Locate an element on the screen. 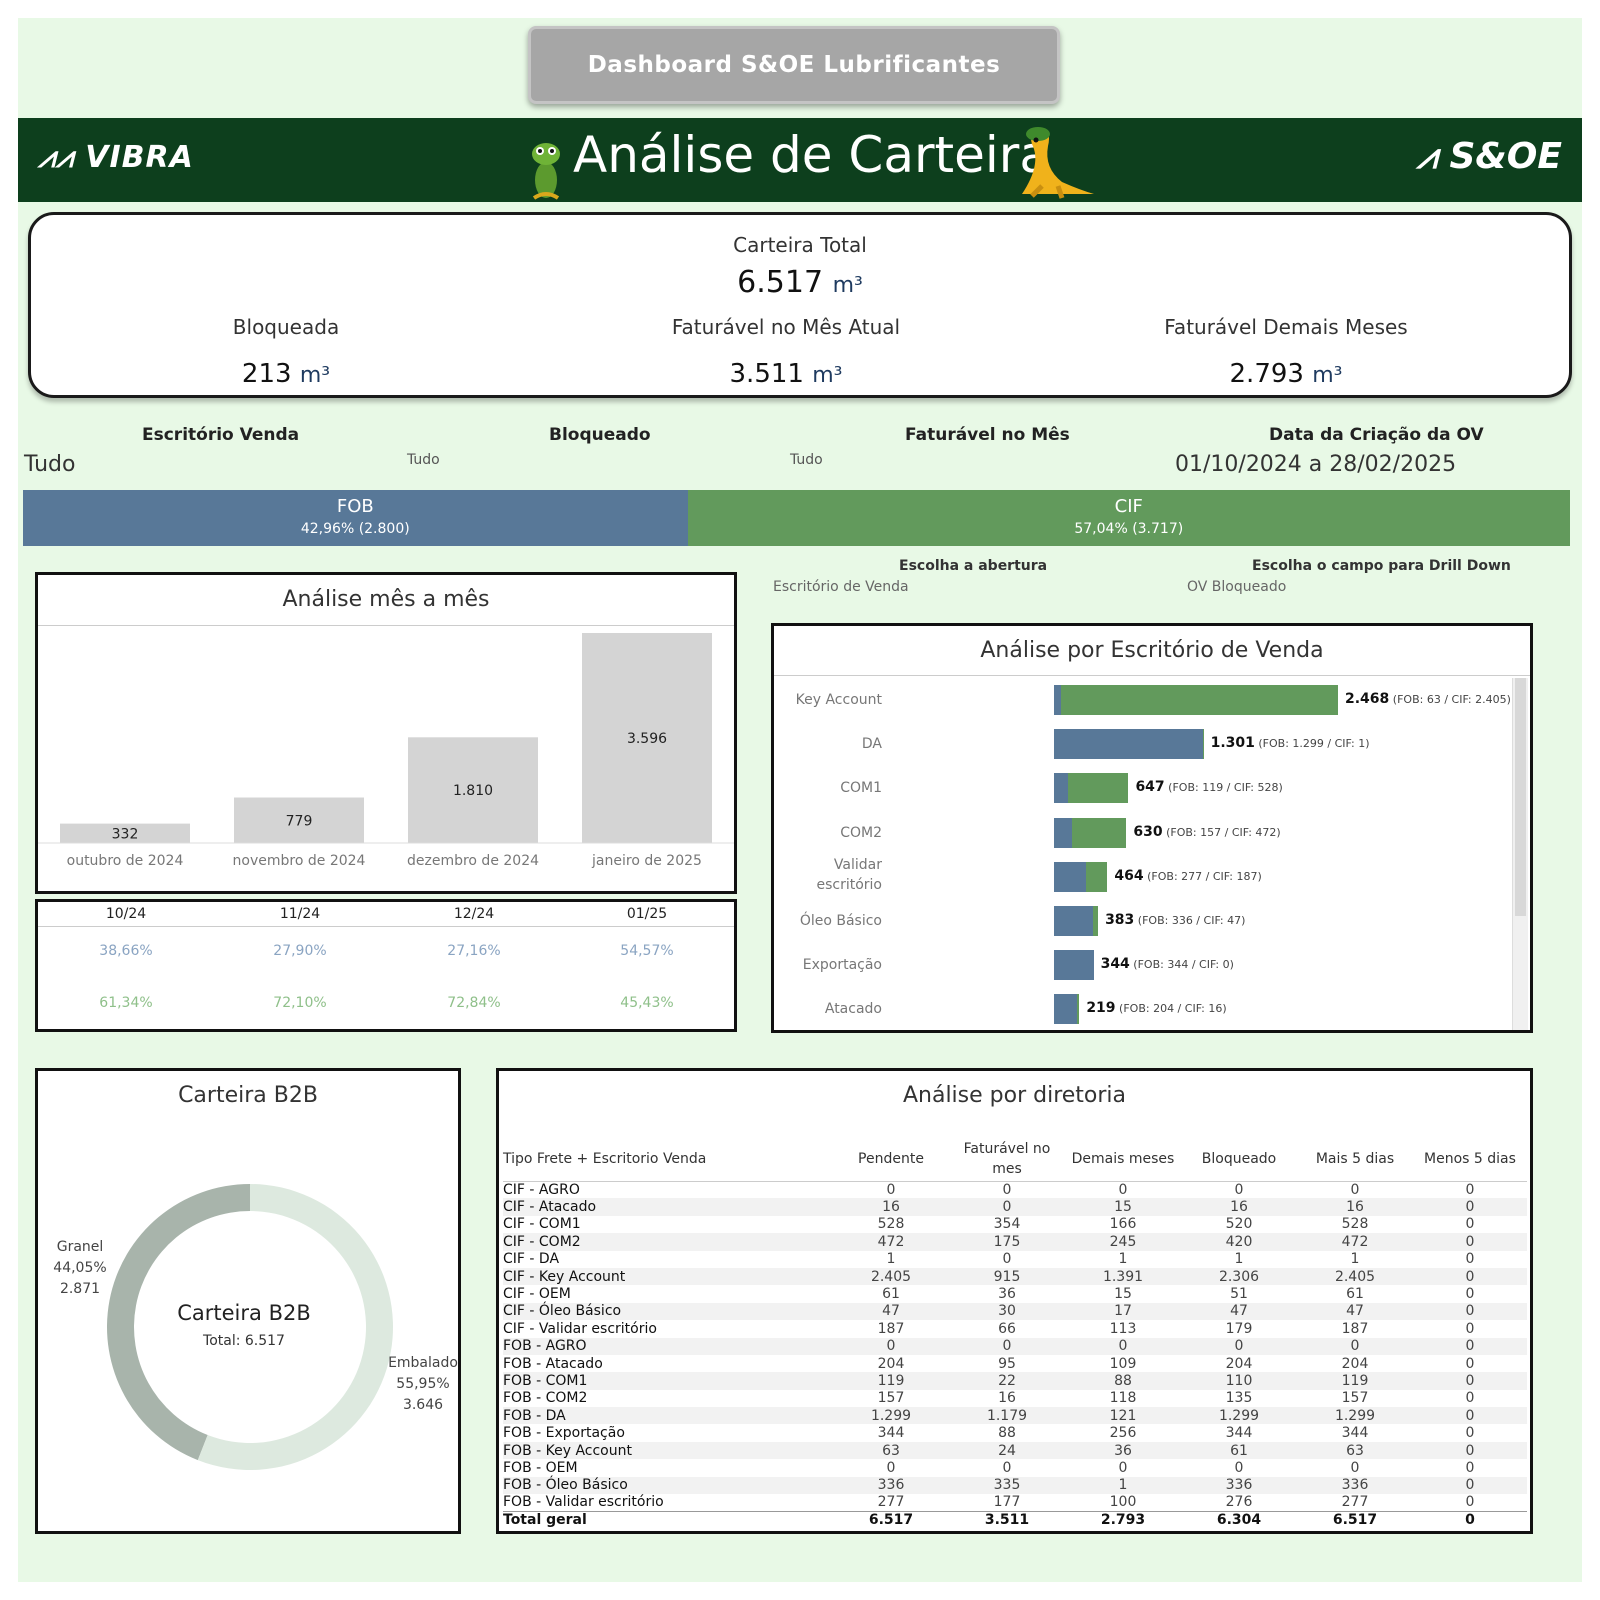  office-row: Exportação 344 (FOB: 344 / CIF: 0) is located at coordinates (1144, 965).